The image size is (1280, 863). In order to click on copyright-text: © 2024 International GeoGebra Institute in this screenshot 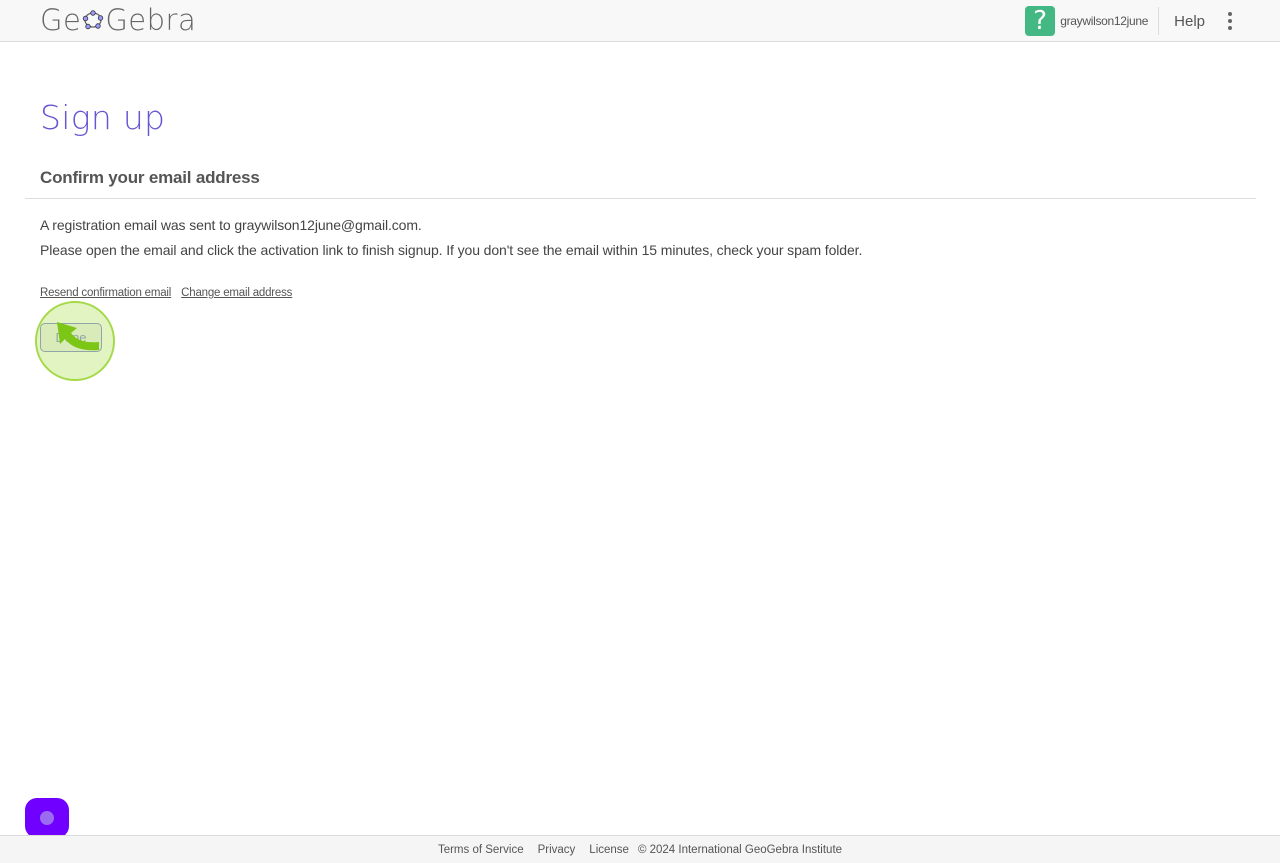, I will do `click(740, 849)`.